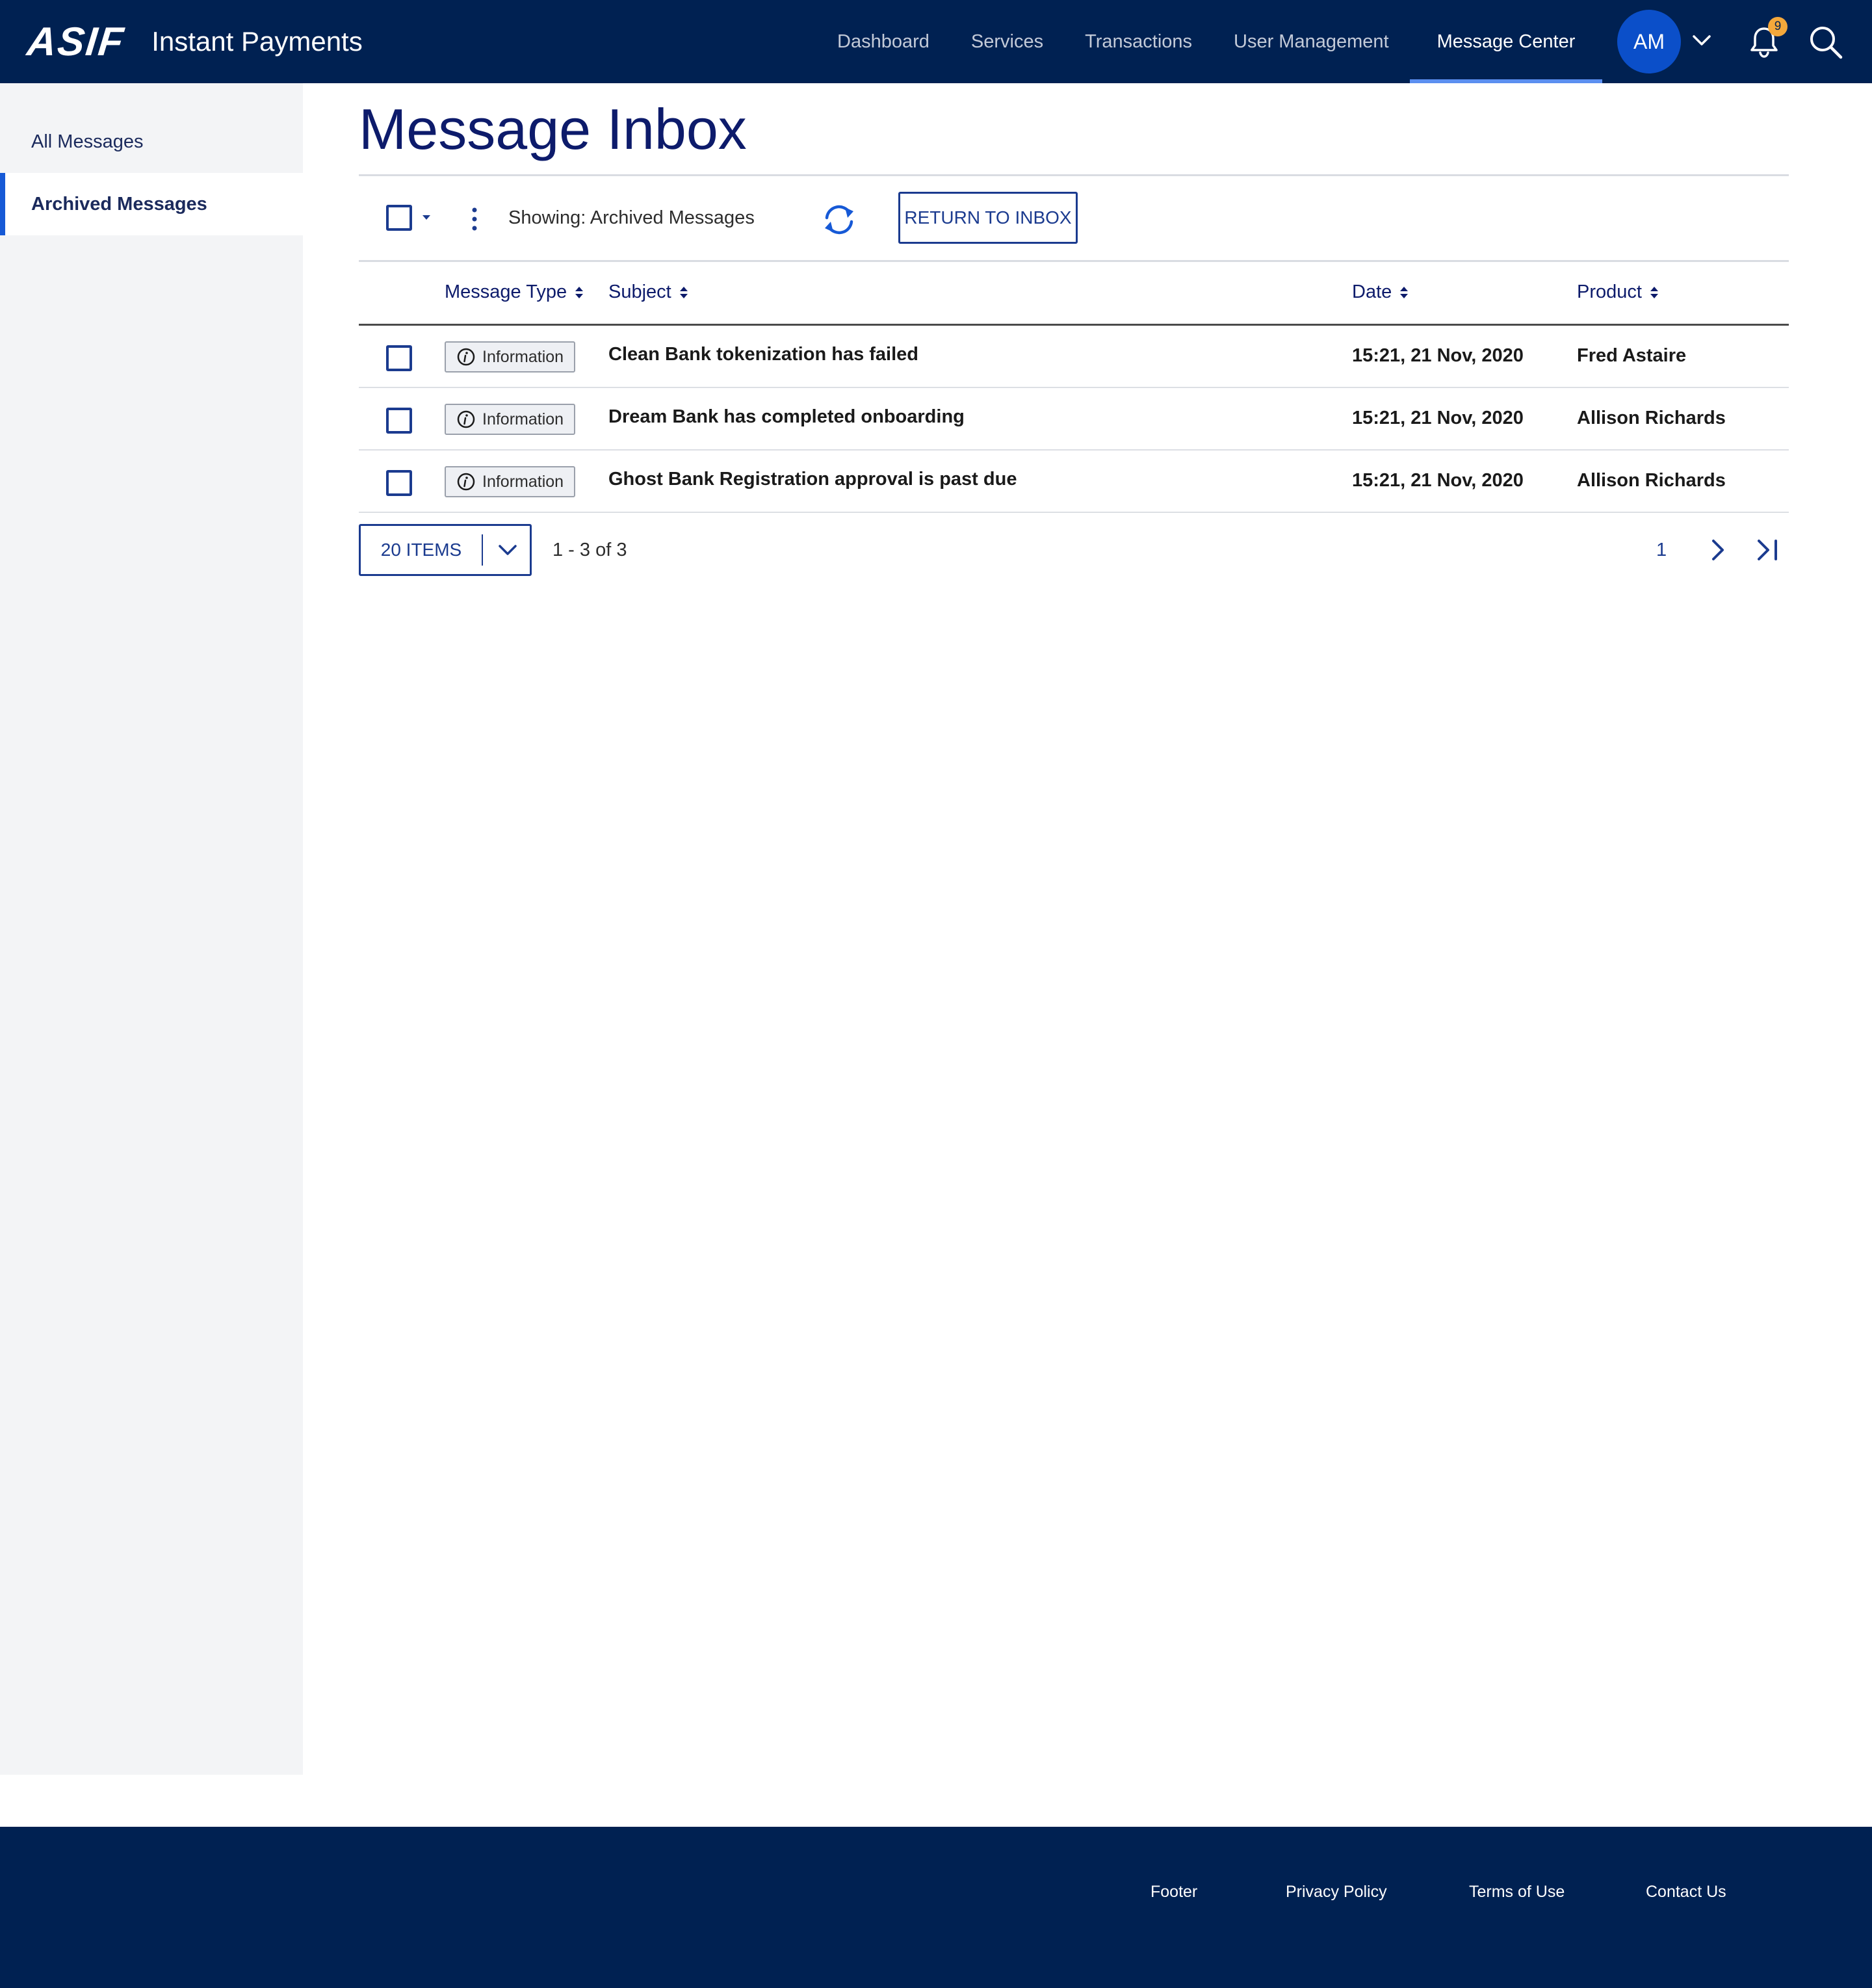 The width and height of the screenshot is (1872, 1988). I want to click on footer-link-privacy-policy: Privacy Policy, so click(1336, 1892).